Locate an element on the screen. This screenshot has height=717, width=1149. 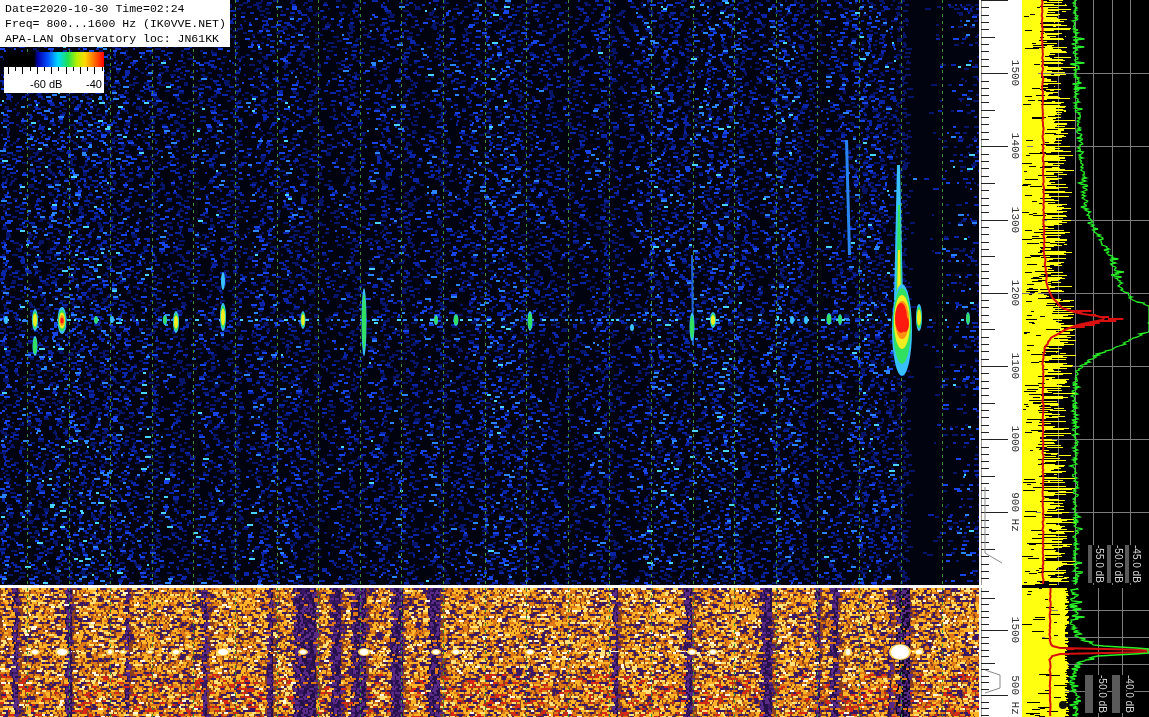
info-text: Freq= 800...1600 Hz (IK0VVE.NET) is located at coordinates (115, 23).